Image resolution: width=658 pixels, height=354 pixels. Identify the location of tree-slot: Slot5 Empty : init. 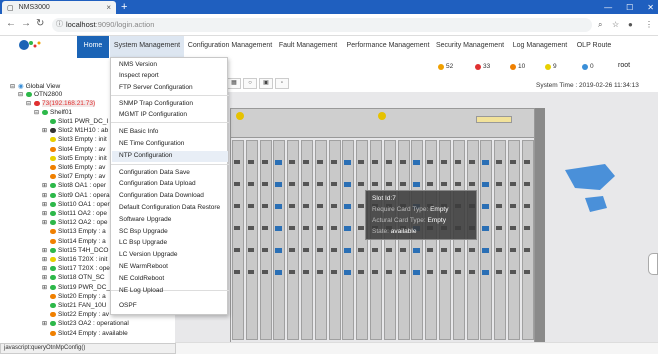
(74, 158).